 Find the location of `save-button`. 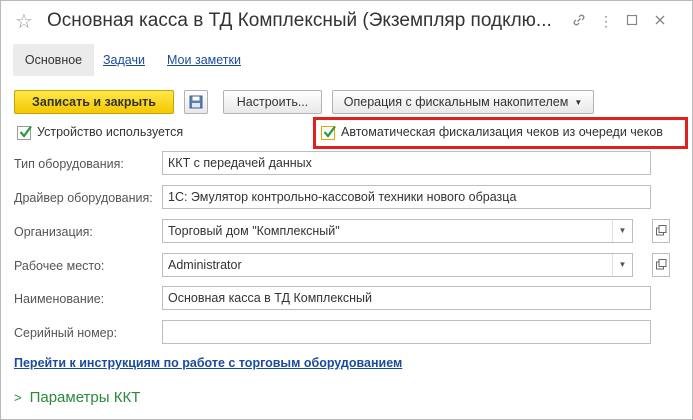

save-button is located at coordinates (196, 102).